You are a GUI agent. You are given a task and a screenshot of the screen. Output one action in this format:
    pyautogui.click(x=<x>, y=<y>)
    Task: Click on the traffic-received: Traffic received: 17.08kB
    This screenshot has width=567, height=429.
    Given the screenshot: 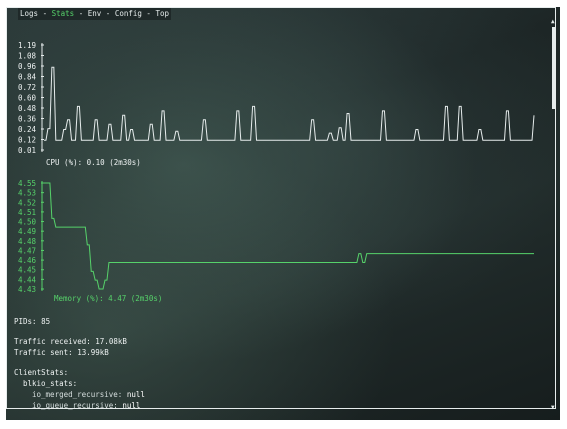 What is the action you would take?
    pyautogui.click(x=70, y=341)
    